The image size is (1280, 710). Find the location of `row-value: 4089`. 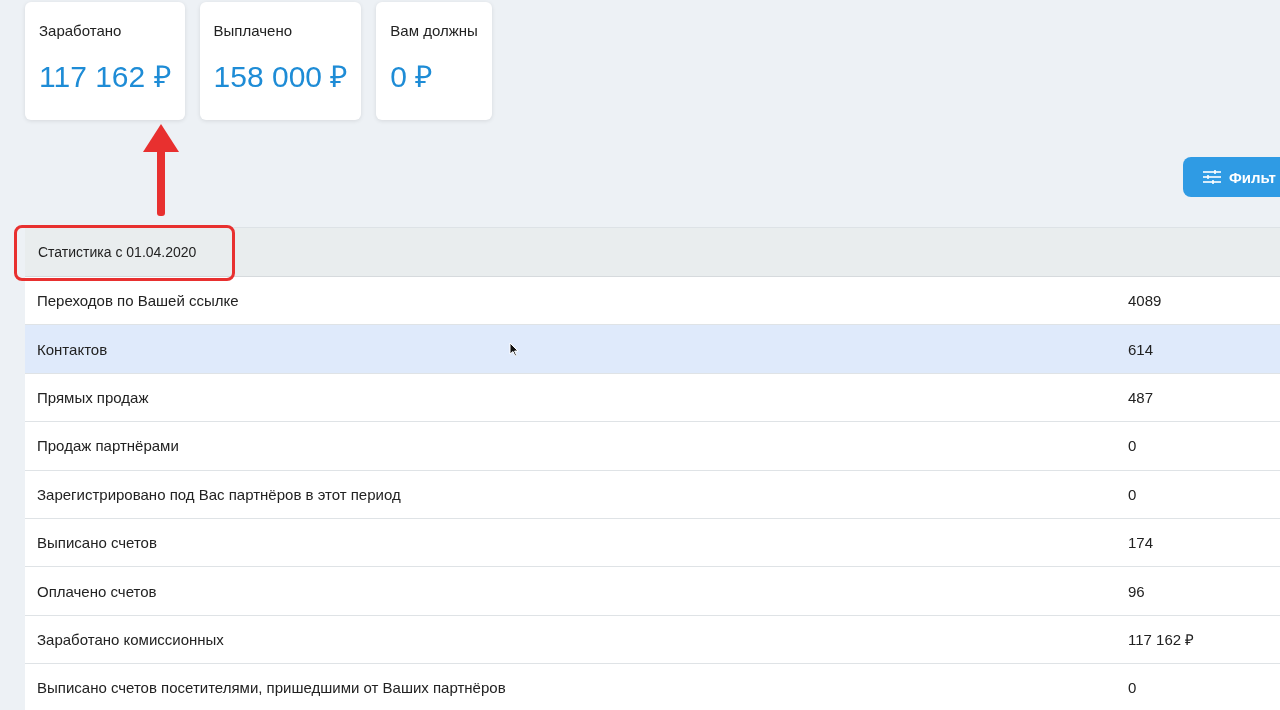

row-value: 4089 is located at coordinates (1145, 301).